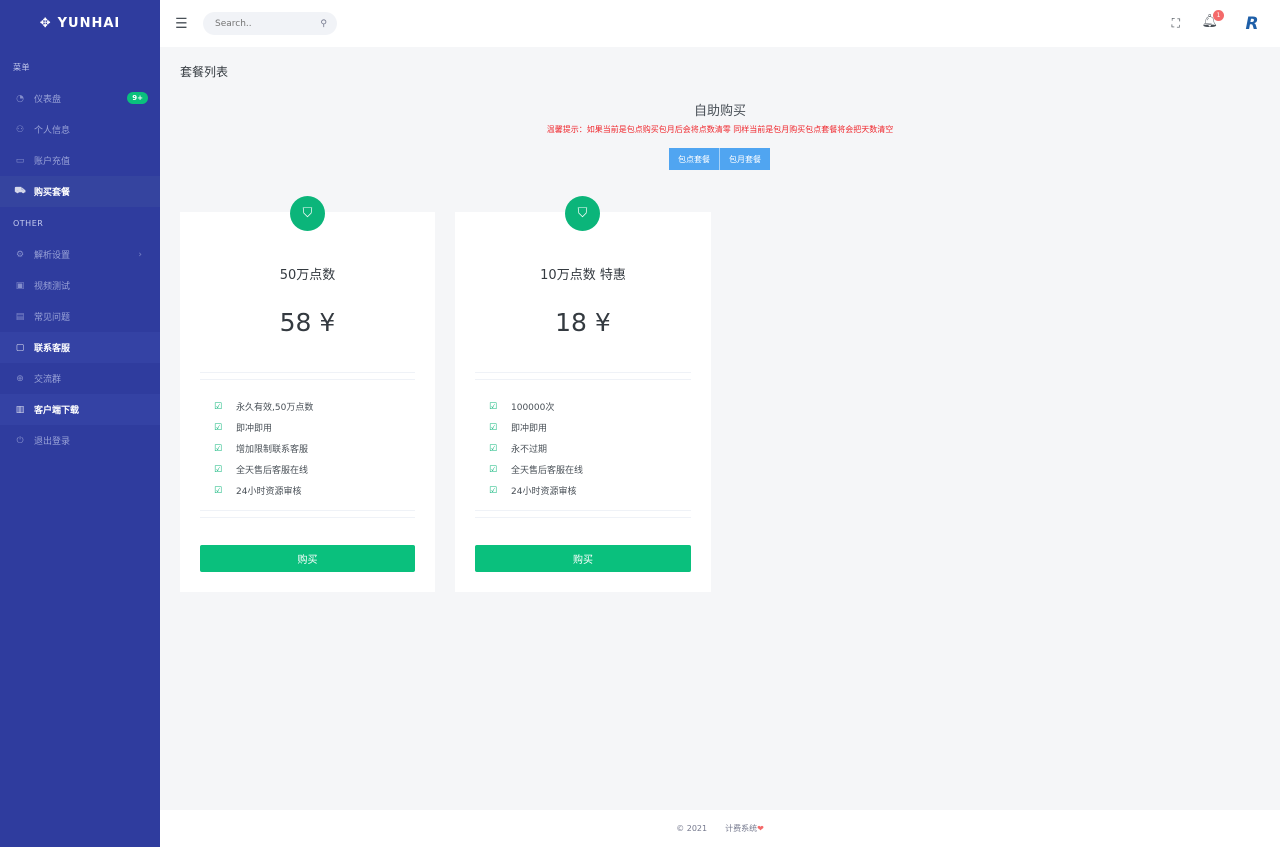  I want to click on tab-monthly-plan: 包月套餐, so click(744, 159).